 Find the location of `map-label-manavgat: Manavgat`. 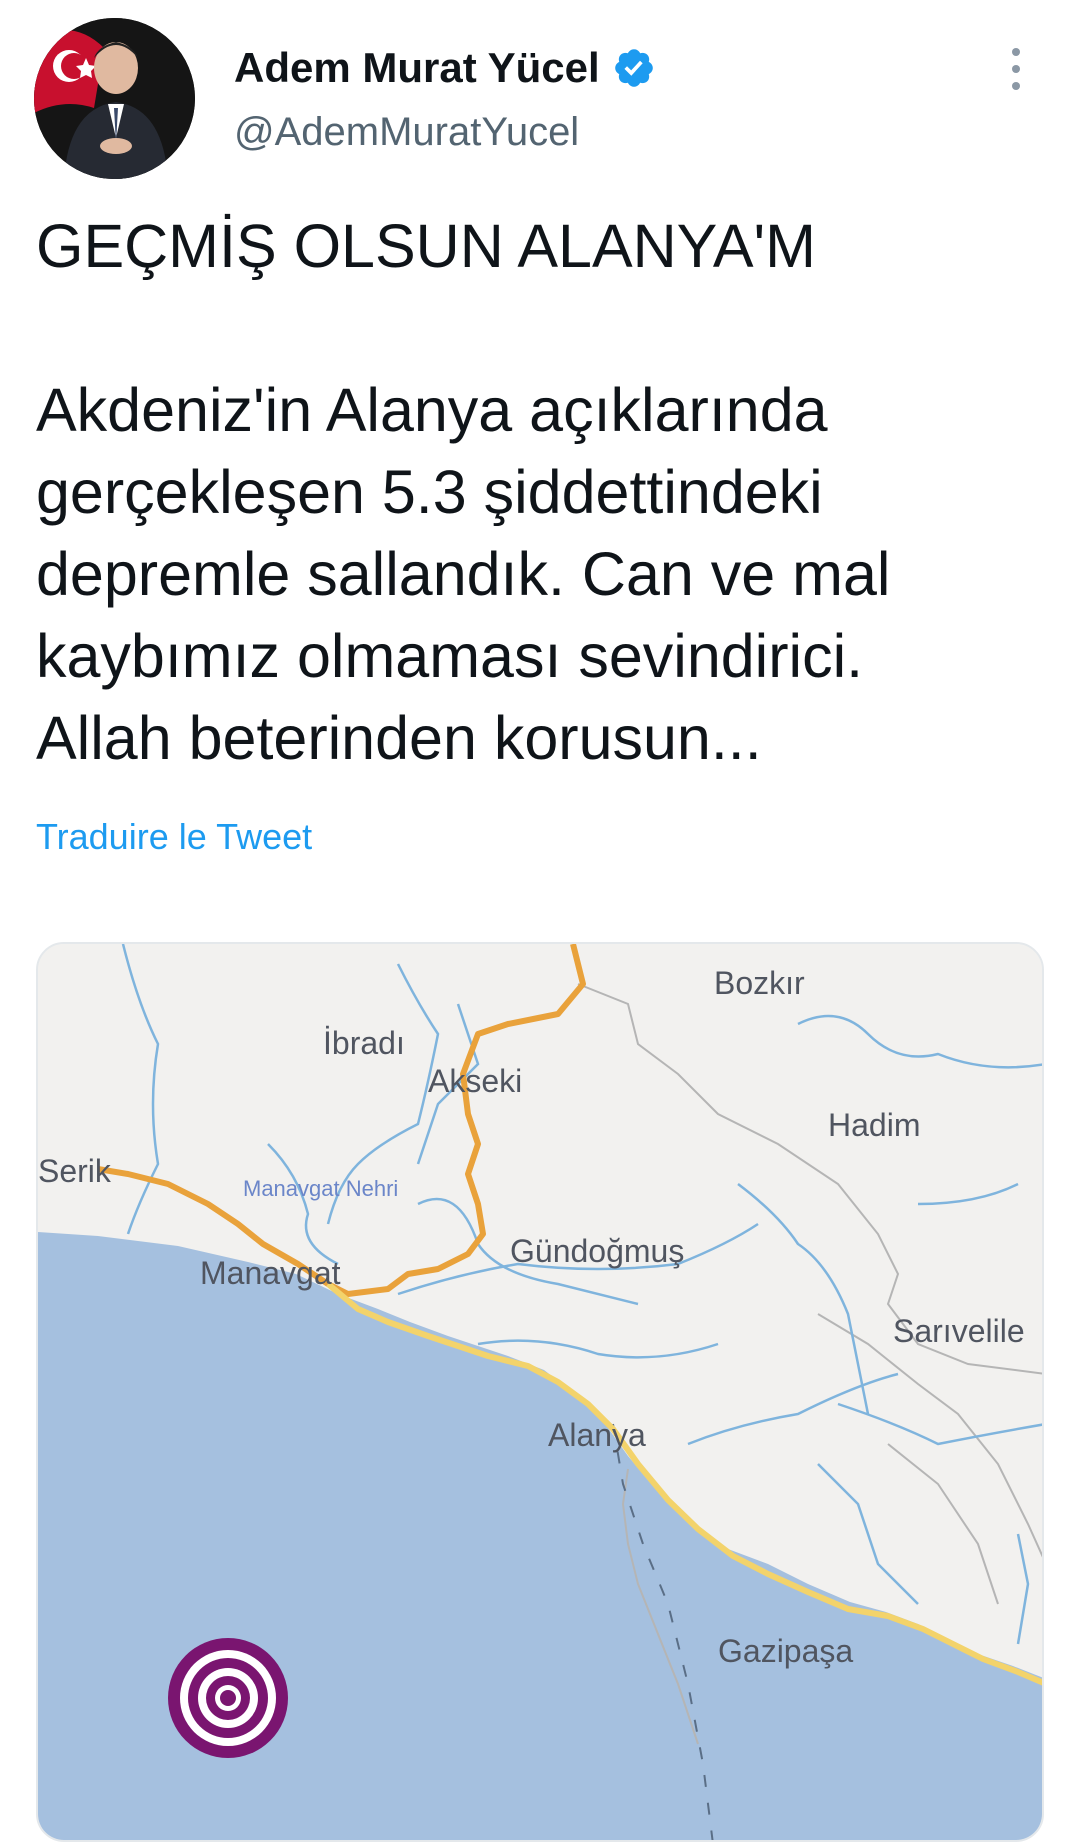

map-label-manavgat: Manavgat is located at coordinates (270, 1273).